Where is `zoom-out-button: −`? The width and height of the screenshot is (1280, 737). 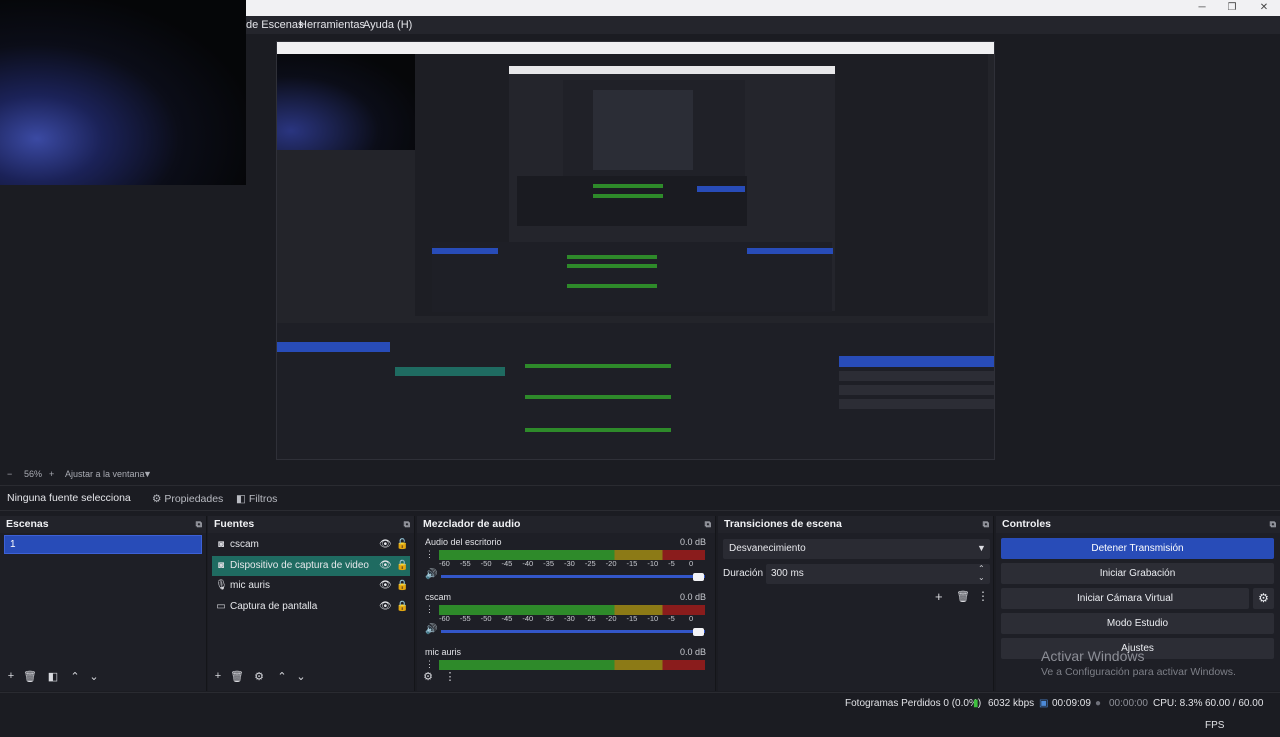
zoom-out-button: − is located at coordinates (9, 474).